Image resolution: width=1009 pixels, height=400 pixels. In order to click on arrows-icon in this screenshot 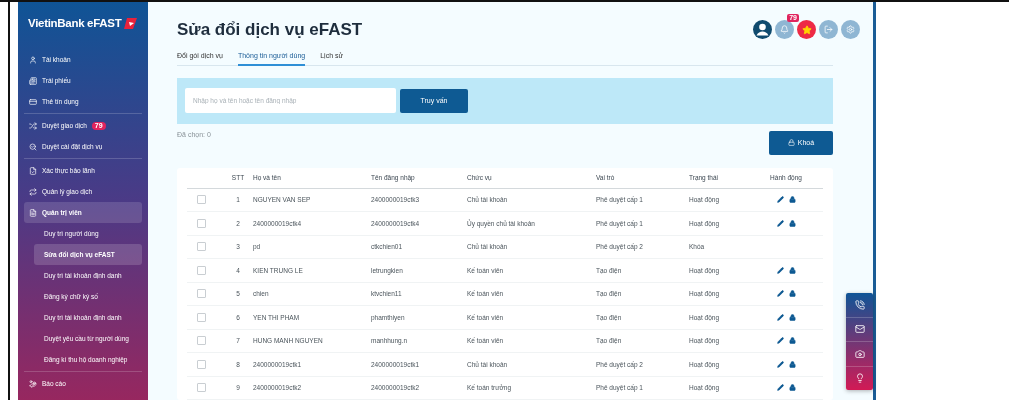, I will do `click(33, 125)`.